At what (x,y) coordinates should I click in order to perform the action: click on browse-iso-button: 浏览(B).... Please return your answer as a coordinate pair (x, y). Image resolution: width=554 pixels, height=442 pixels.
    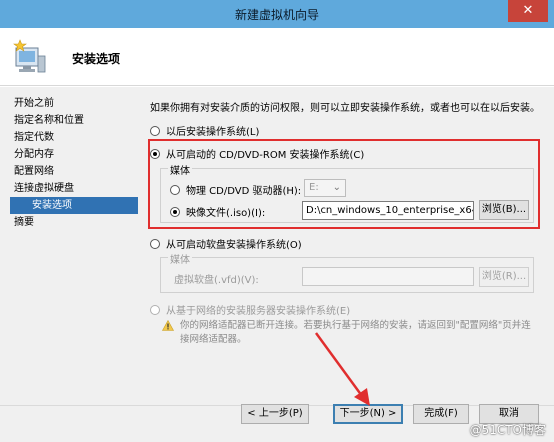
    Looking at the image, I should click on (504, 210).